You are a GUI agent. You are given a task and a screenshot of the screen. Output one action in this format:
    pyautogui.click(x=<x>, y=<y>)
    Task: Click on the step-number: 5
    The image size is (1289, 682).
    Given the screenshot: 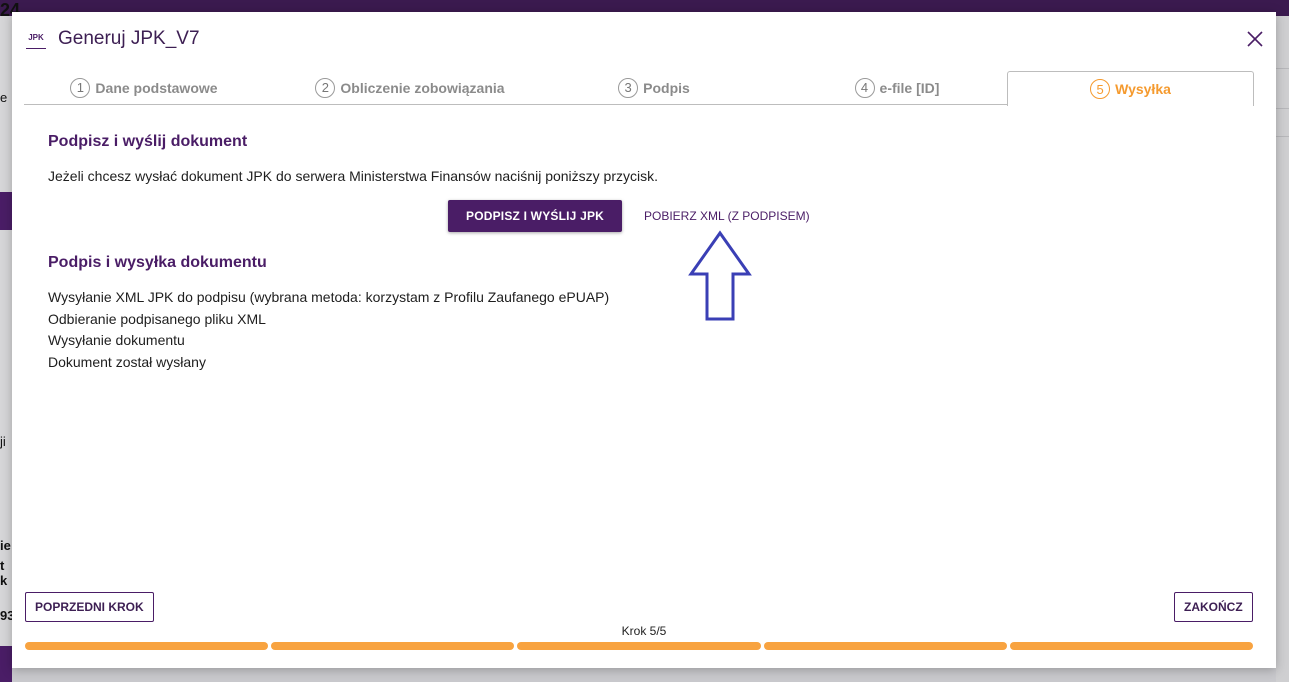 What is the action you would take?
    pyautogui.click(x=1100, y=89)
    